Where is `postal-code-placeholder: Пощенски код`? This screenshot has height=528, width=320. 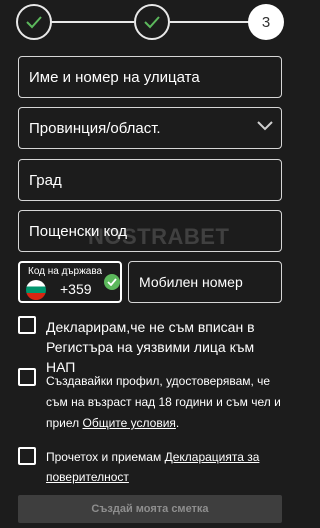 postal-code-placeholder: Пощенски код is located at coordinates (78, 231).